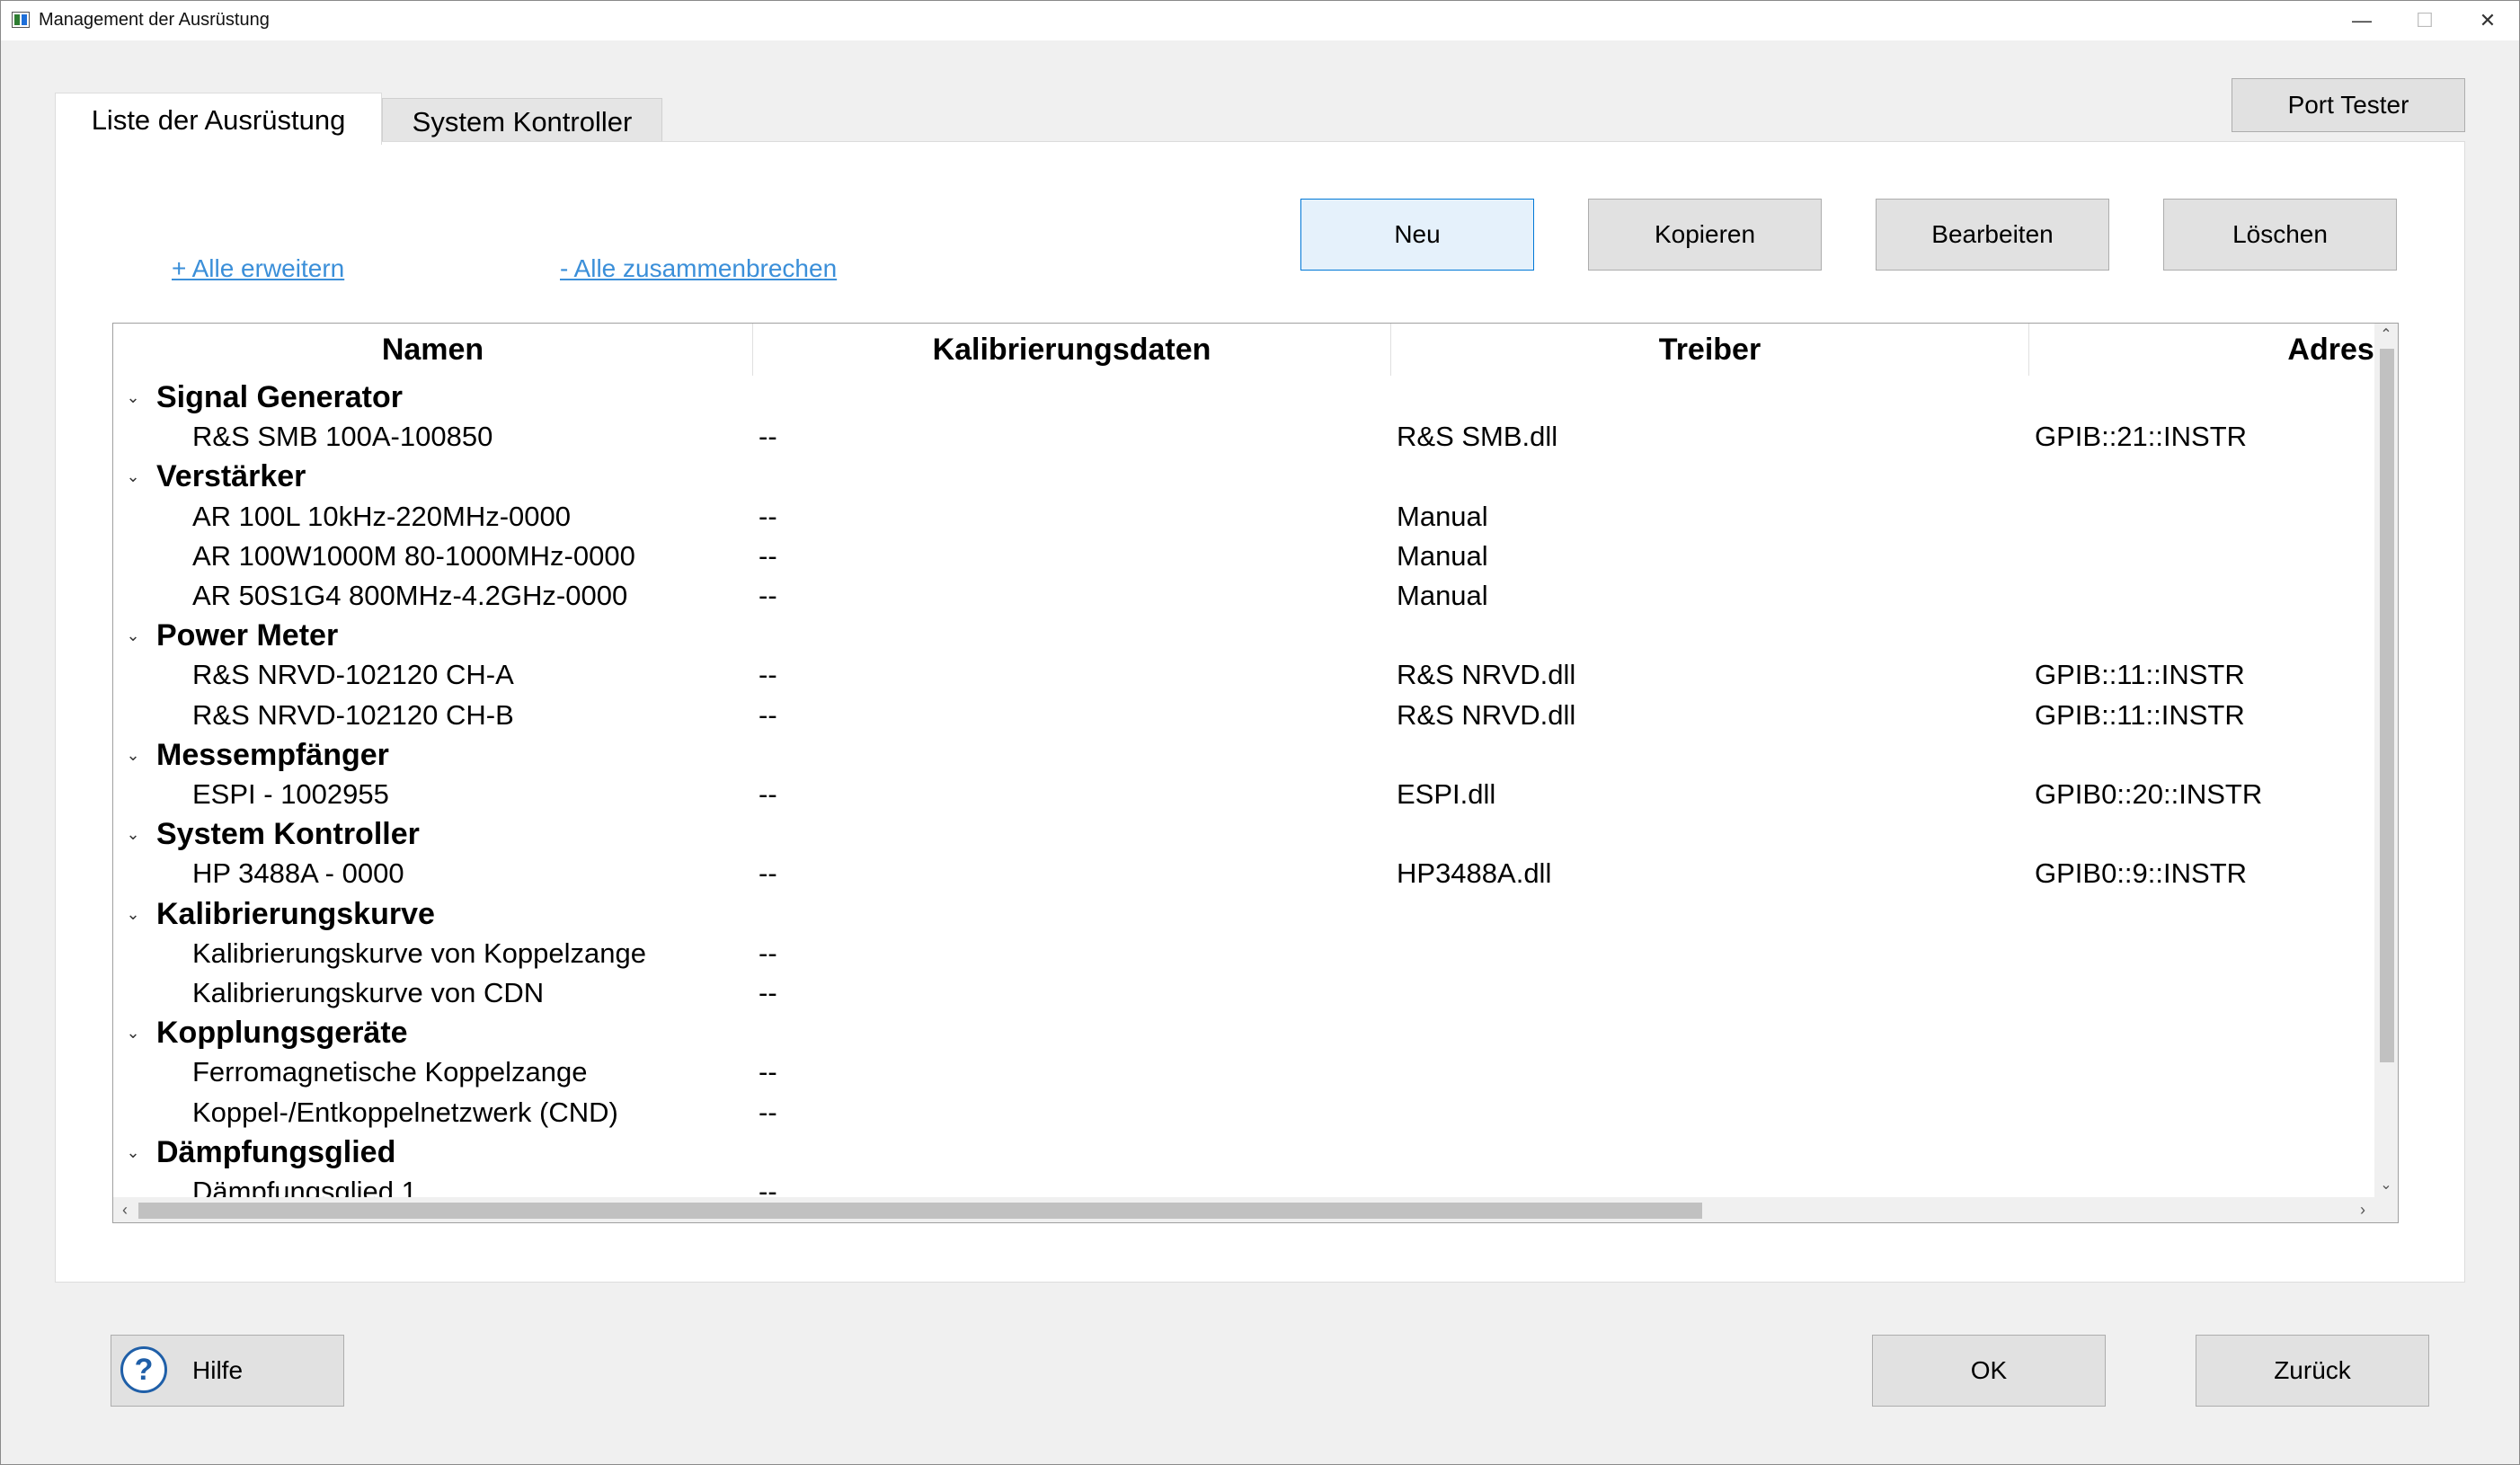  I want to click on cell-name: Dämpfungsglied 1, so click(304, 1186).